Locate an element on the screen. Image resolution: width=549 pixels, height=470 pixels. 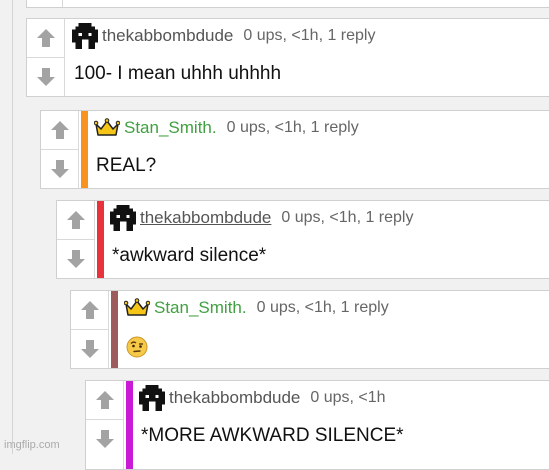
comment-text: 100- I mean uhhh uhhhh is located at coordinates (178, 73).